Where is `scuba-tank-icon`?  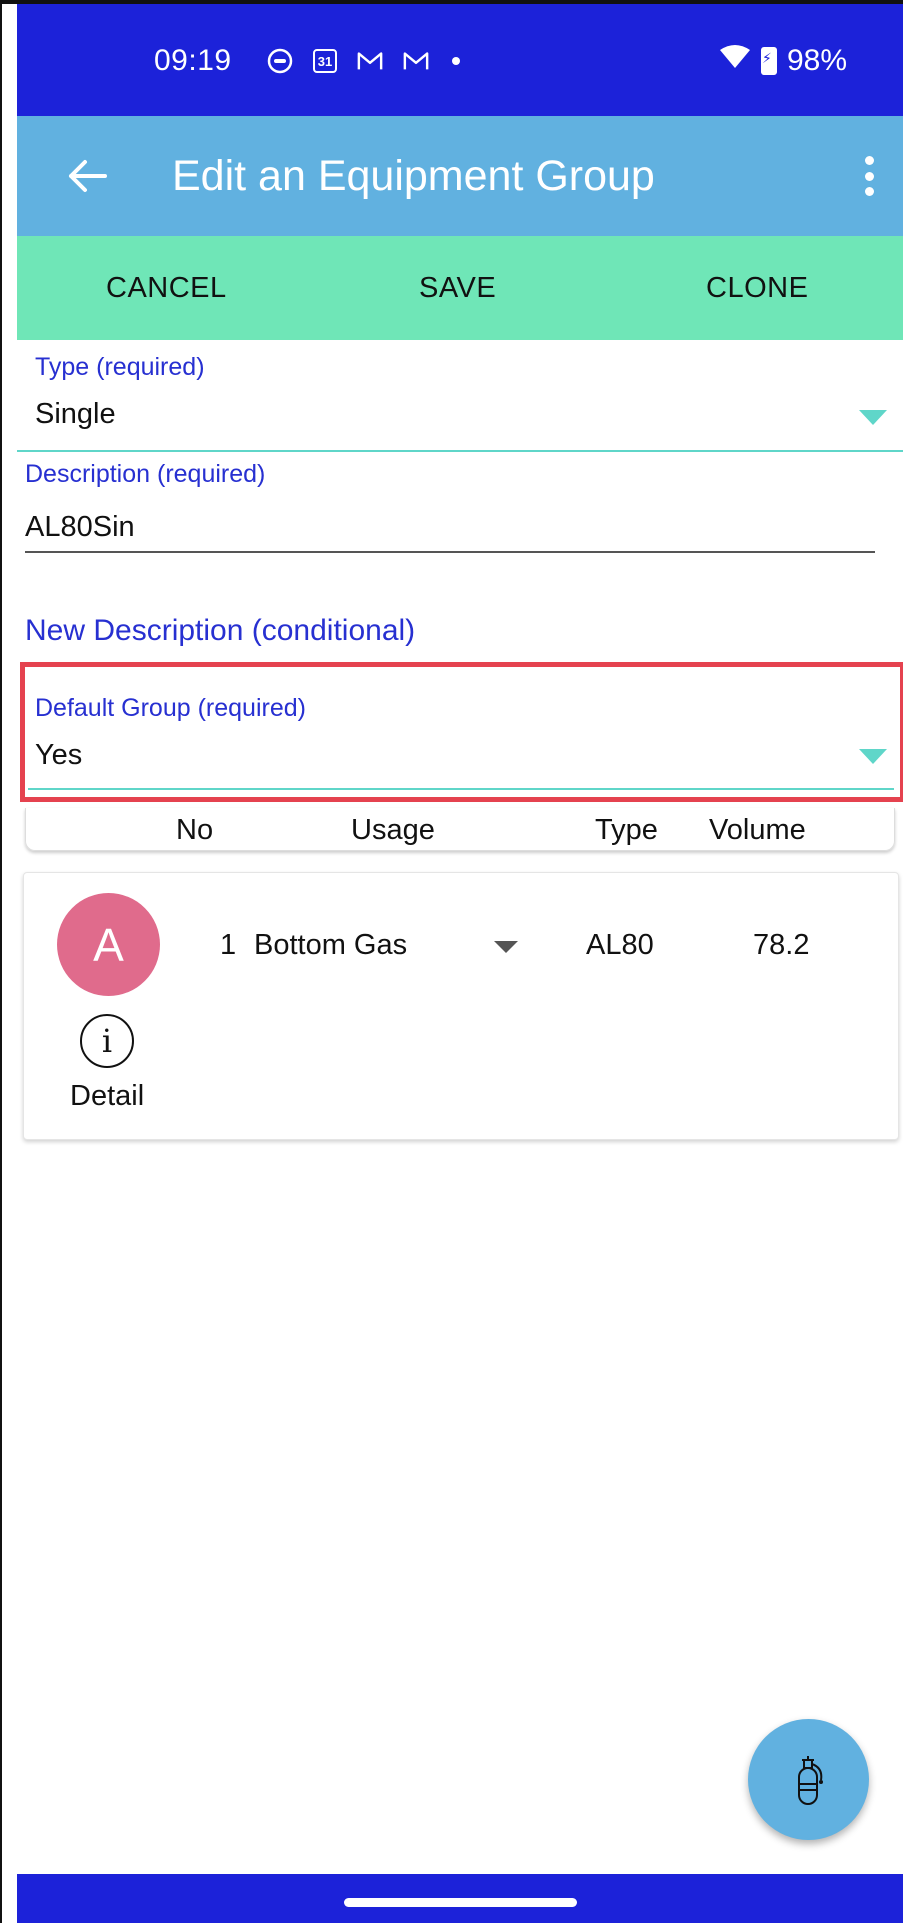
scuba-tank-icon is located at coordinates (810, 1780).